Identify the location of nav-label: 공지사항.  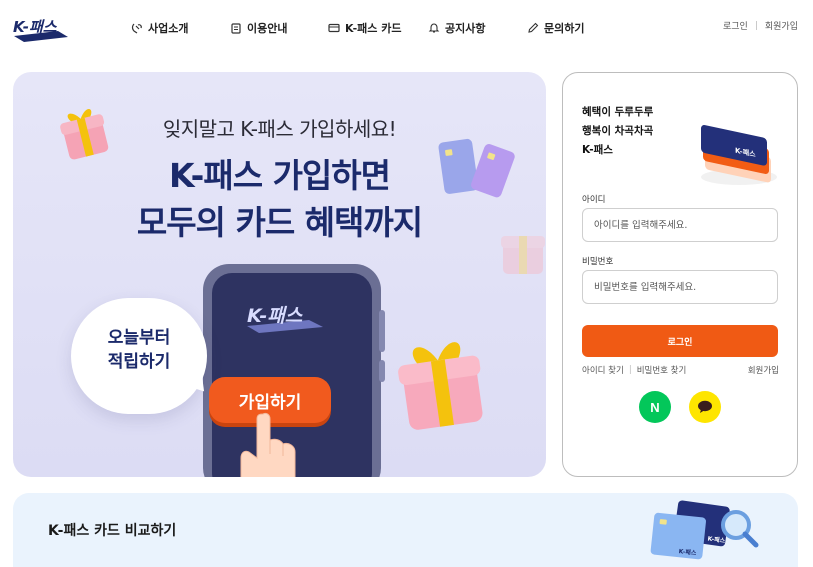
(465, 28).